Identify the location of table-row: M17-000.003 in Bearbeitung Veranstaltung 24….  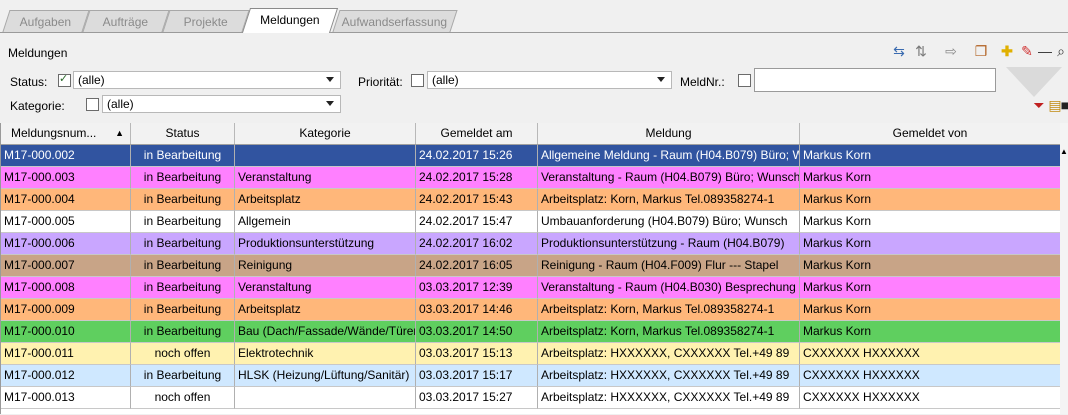
(531, 178).